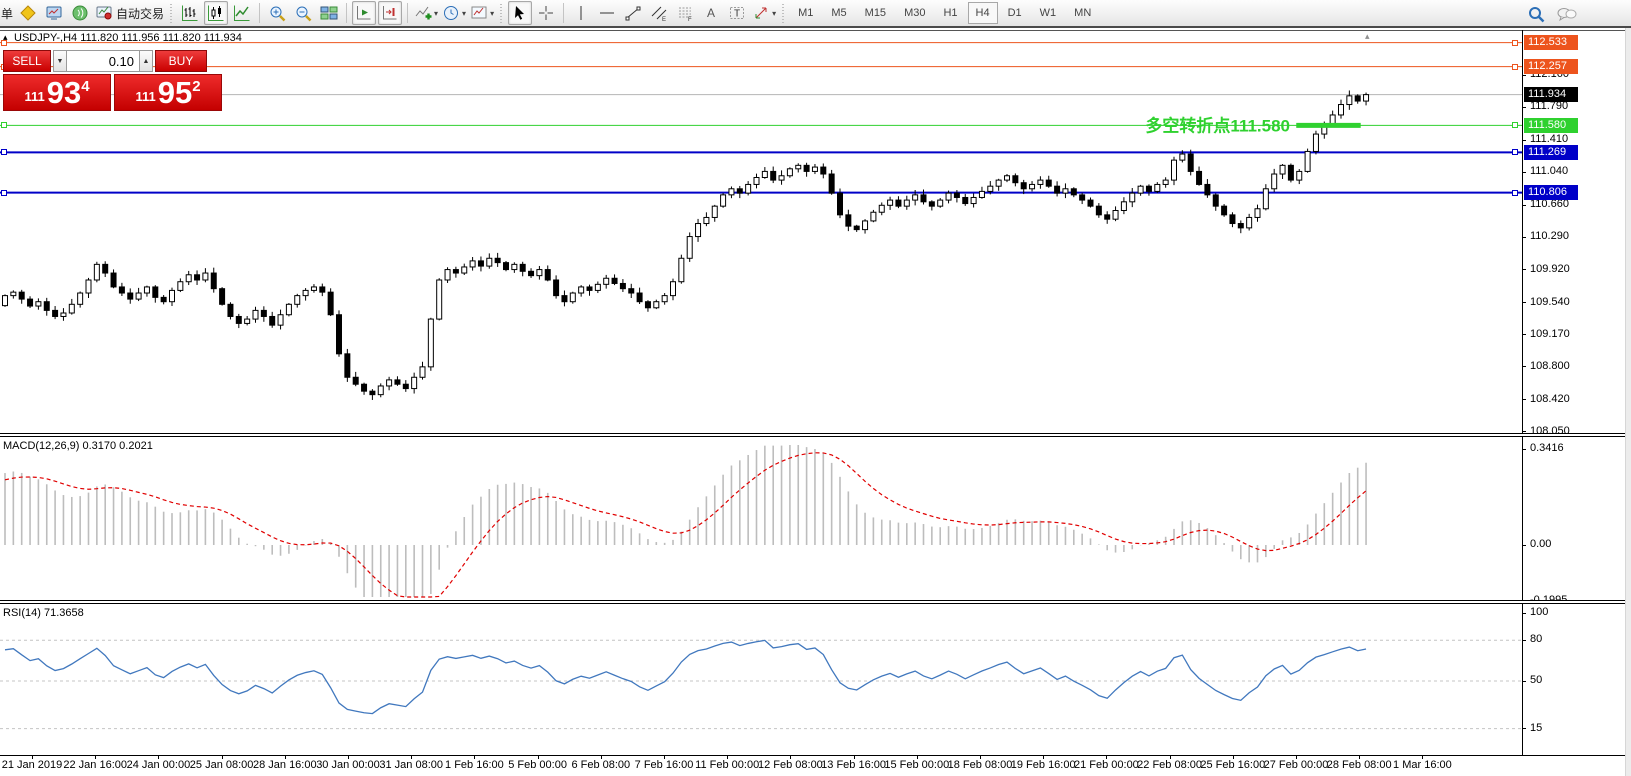 The height and width of the screenshot is (776, 1631). I want to click on time-label: 22 Feb 08:00, so click(1170, 765).